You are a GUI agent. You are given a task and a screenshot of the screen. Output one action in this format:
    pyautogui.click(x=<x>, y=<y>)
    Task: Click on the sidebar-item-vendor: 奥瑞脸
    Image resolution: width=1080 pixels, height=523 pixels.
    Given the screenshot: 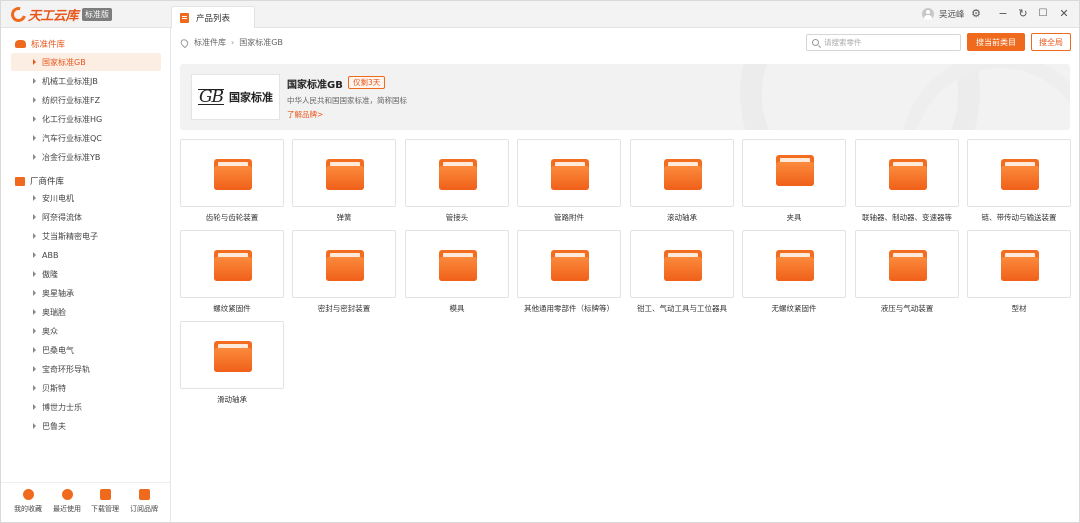 What is the action you would take?
    pyautogui.click(x=86, y=312)
    